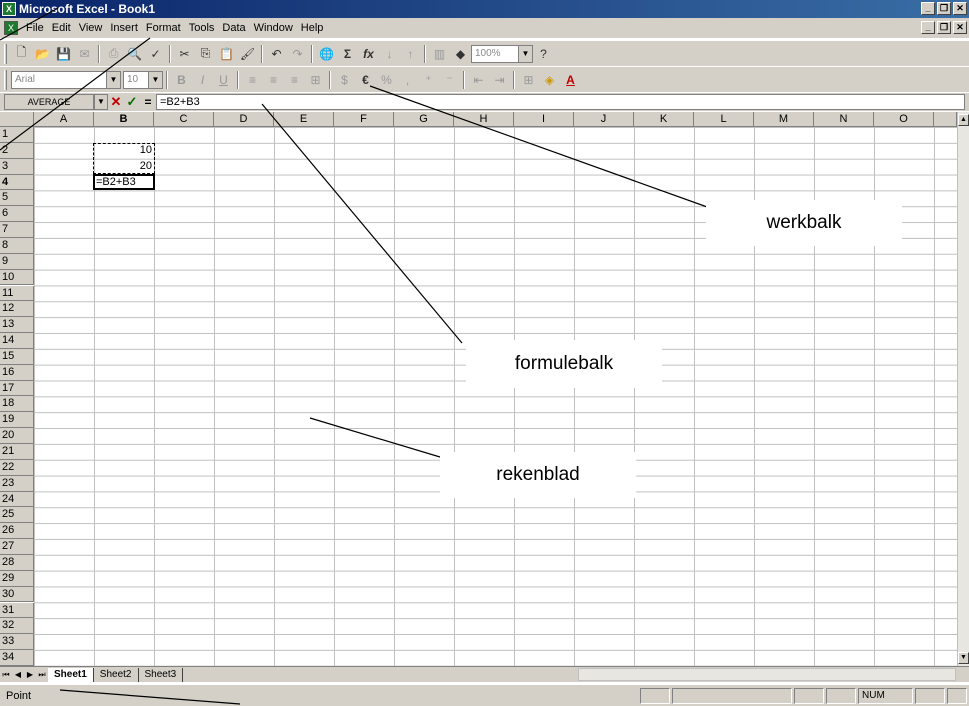 The width and height of the screenshot is (969, 706). Describe the element at coordinates (499, 80) in the screenshot. I see `increase-indent-icon: ⇥` at that location.